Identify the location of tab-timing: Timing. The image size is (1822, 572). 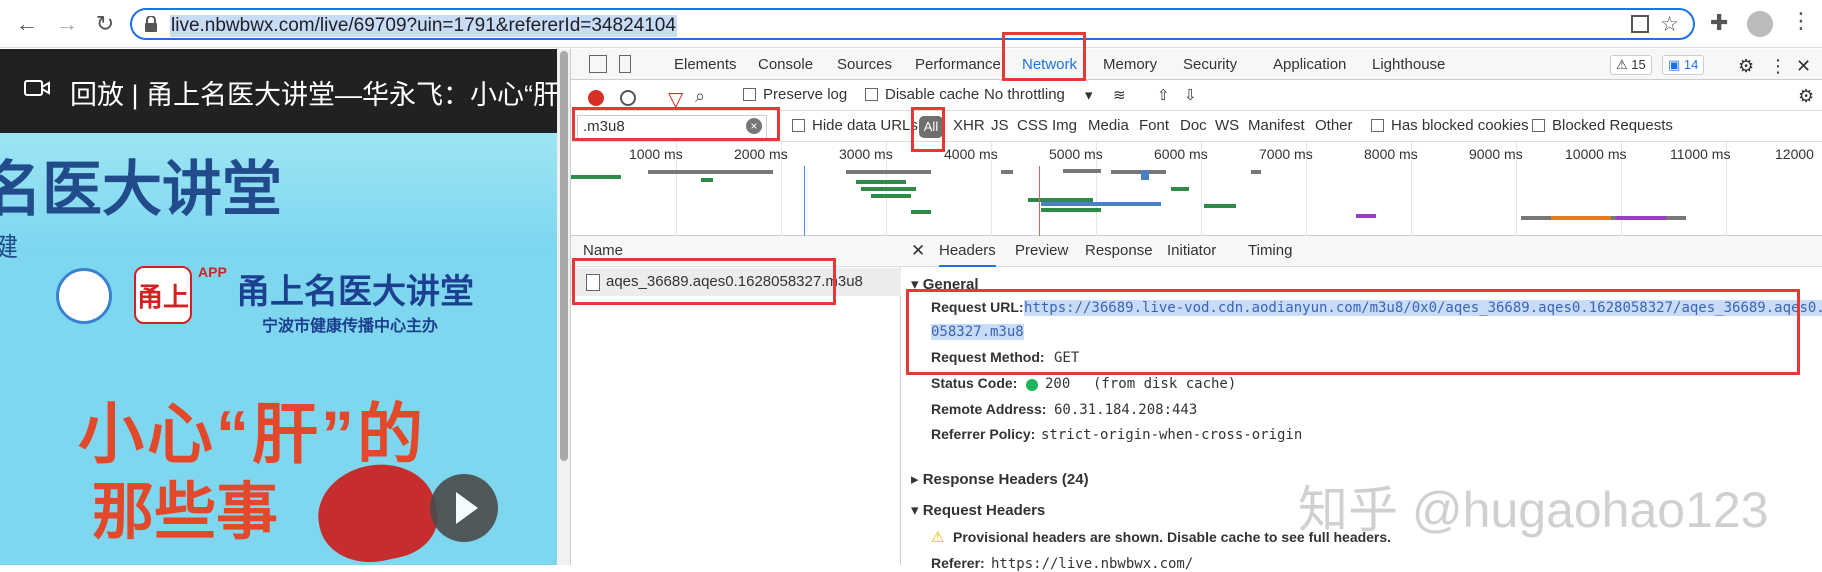
(1270, 250).